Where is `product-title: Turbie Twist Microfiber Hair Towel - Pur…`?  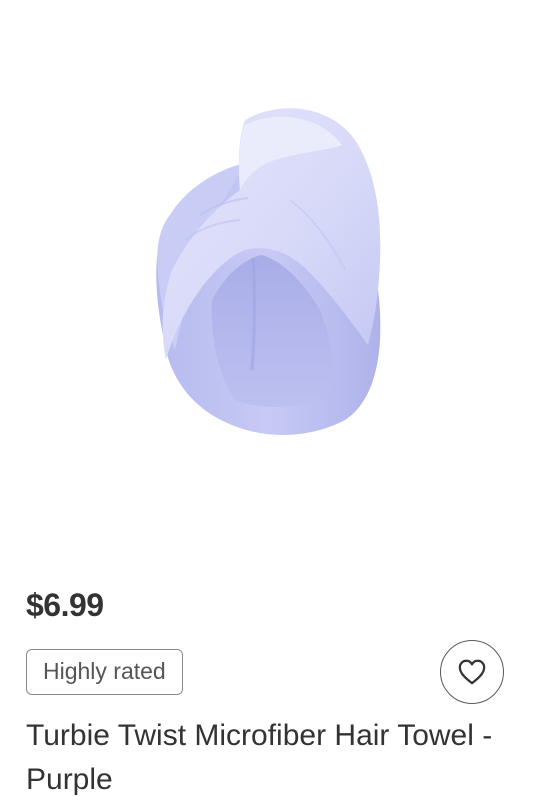
product-title: Turbie Twist Microfiber Hair Towel - Pur… is located at coordinates (276, 758).